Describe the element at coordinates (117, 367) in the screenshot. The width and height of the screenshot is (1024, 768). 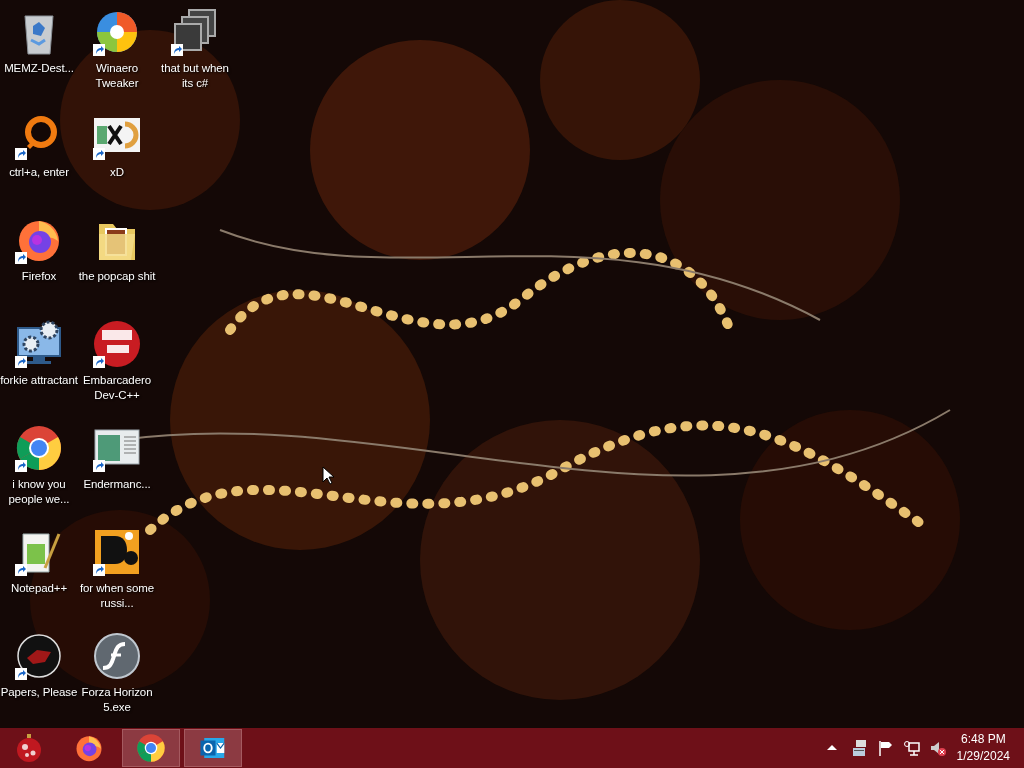
I see `desktop-shortcut: Embarcadero Dev-C++` at that location.